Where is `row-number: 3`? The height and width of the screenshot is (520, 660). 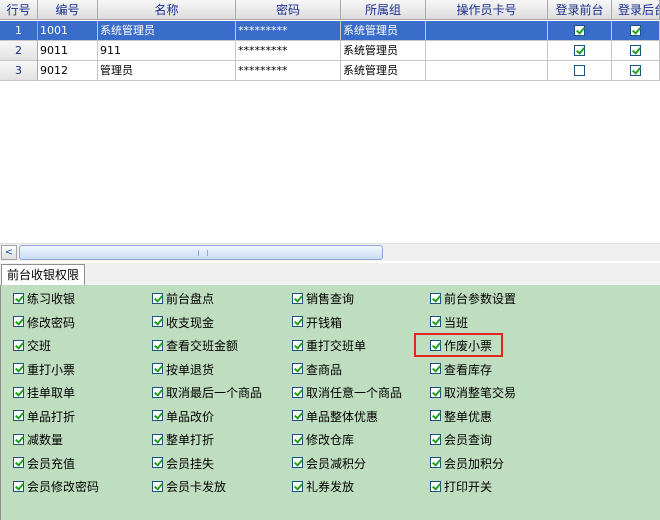
row-number: 3 is located at coordinates (19, 71).